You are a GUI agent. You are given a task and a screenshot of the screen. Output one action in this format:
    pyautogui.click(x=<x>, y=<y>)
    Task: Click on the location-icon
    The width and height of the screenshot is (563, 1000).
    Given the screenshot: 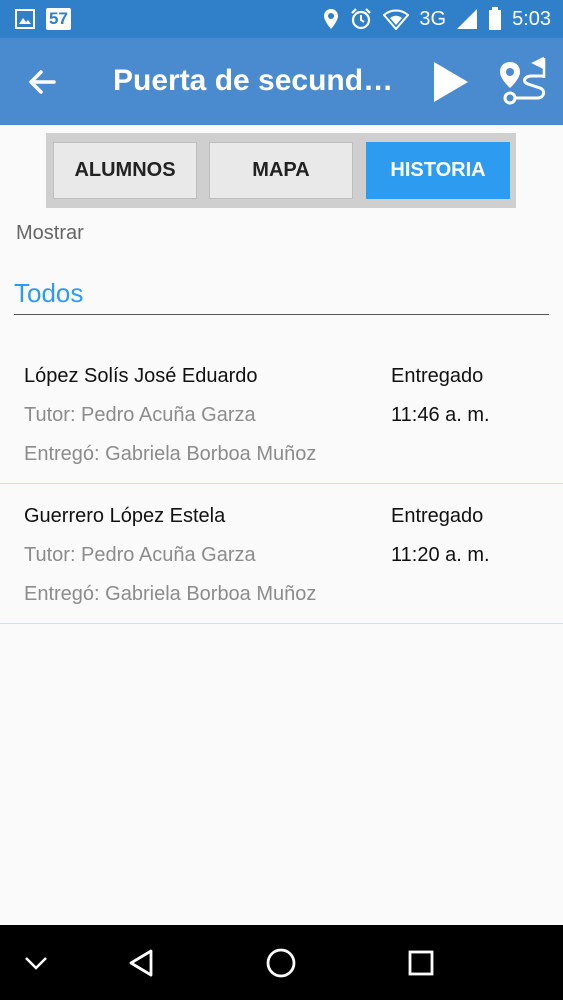 What is the action you would take?
    pyautogui.click(x=331, y=19)
    